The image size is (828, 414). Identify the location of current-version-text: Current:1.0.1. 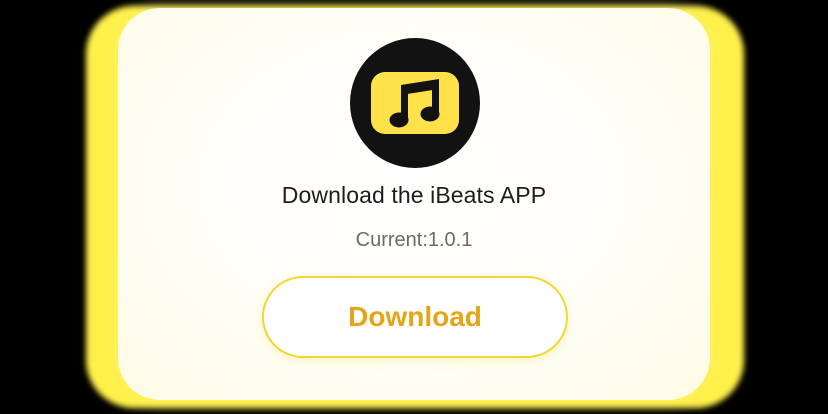
(414, 240).